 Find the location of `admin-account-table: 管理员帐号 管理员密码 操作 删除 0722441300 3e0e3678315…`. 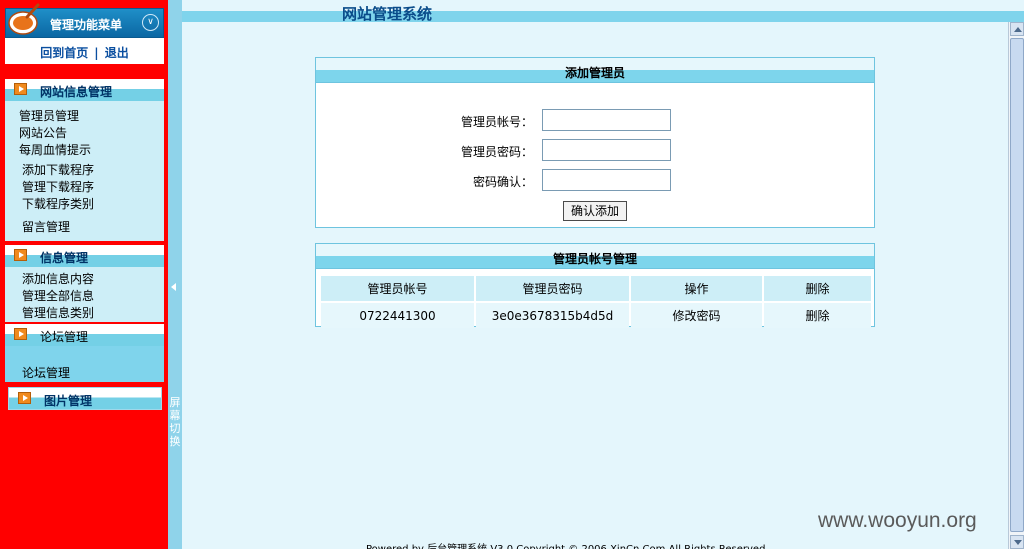

admin-account-table: 管理员帐号 管理员密码 操作 删除 0722441300 3e0e3678315… is located at coordinates (596, 302).